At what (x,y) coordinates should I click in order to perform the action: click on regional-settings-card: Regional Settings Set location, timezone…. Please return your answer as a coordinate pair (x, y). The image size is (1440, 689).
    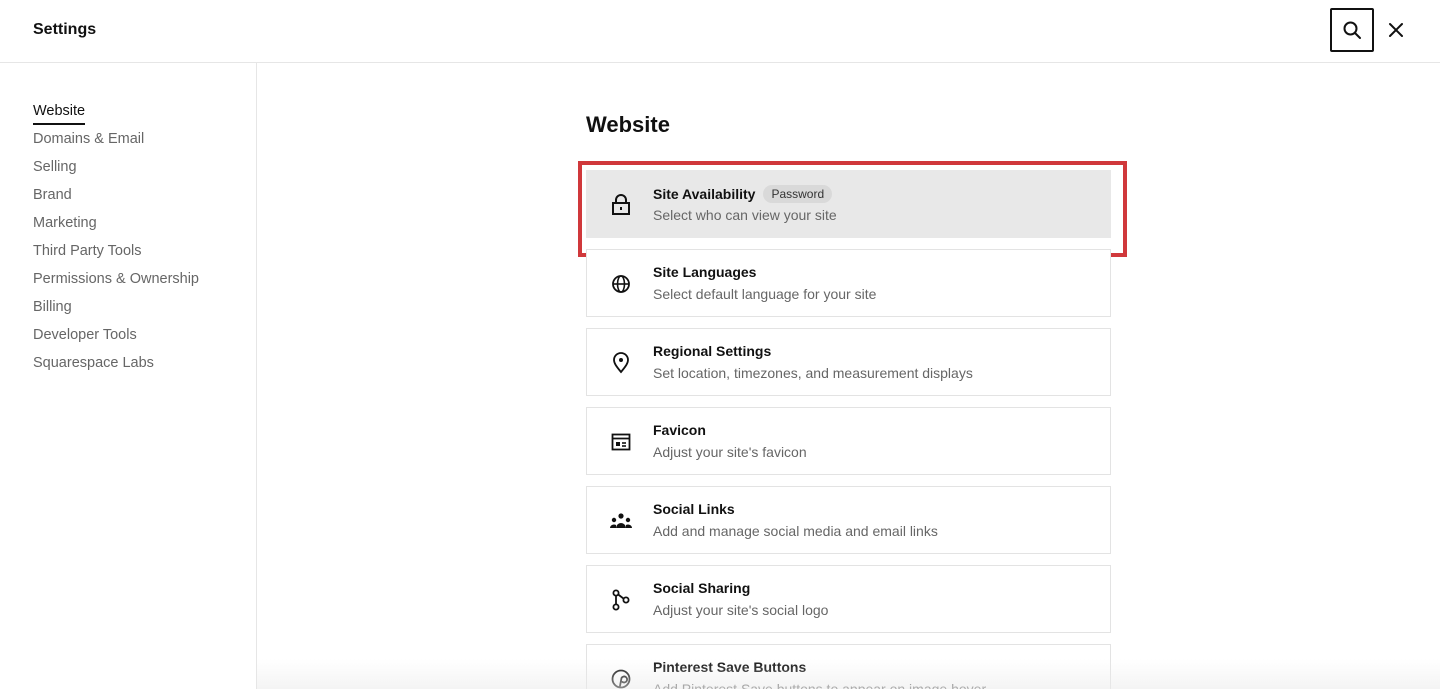
    Looking at the image, I should click on (848, 362).